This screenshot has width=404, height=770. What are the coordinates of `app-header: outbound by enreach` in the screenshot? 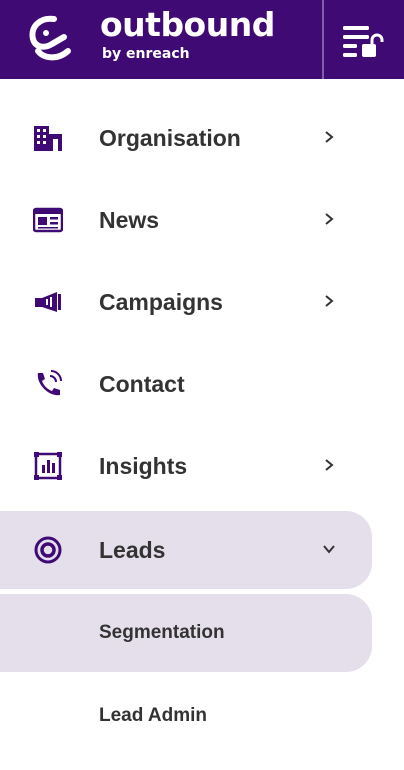 It's located at (202, 39).